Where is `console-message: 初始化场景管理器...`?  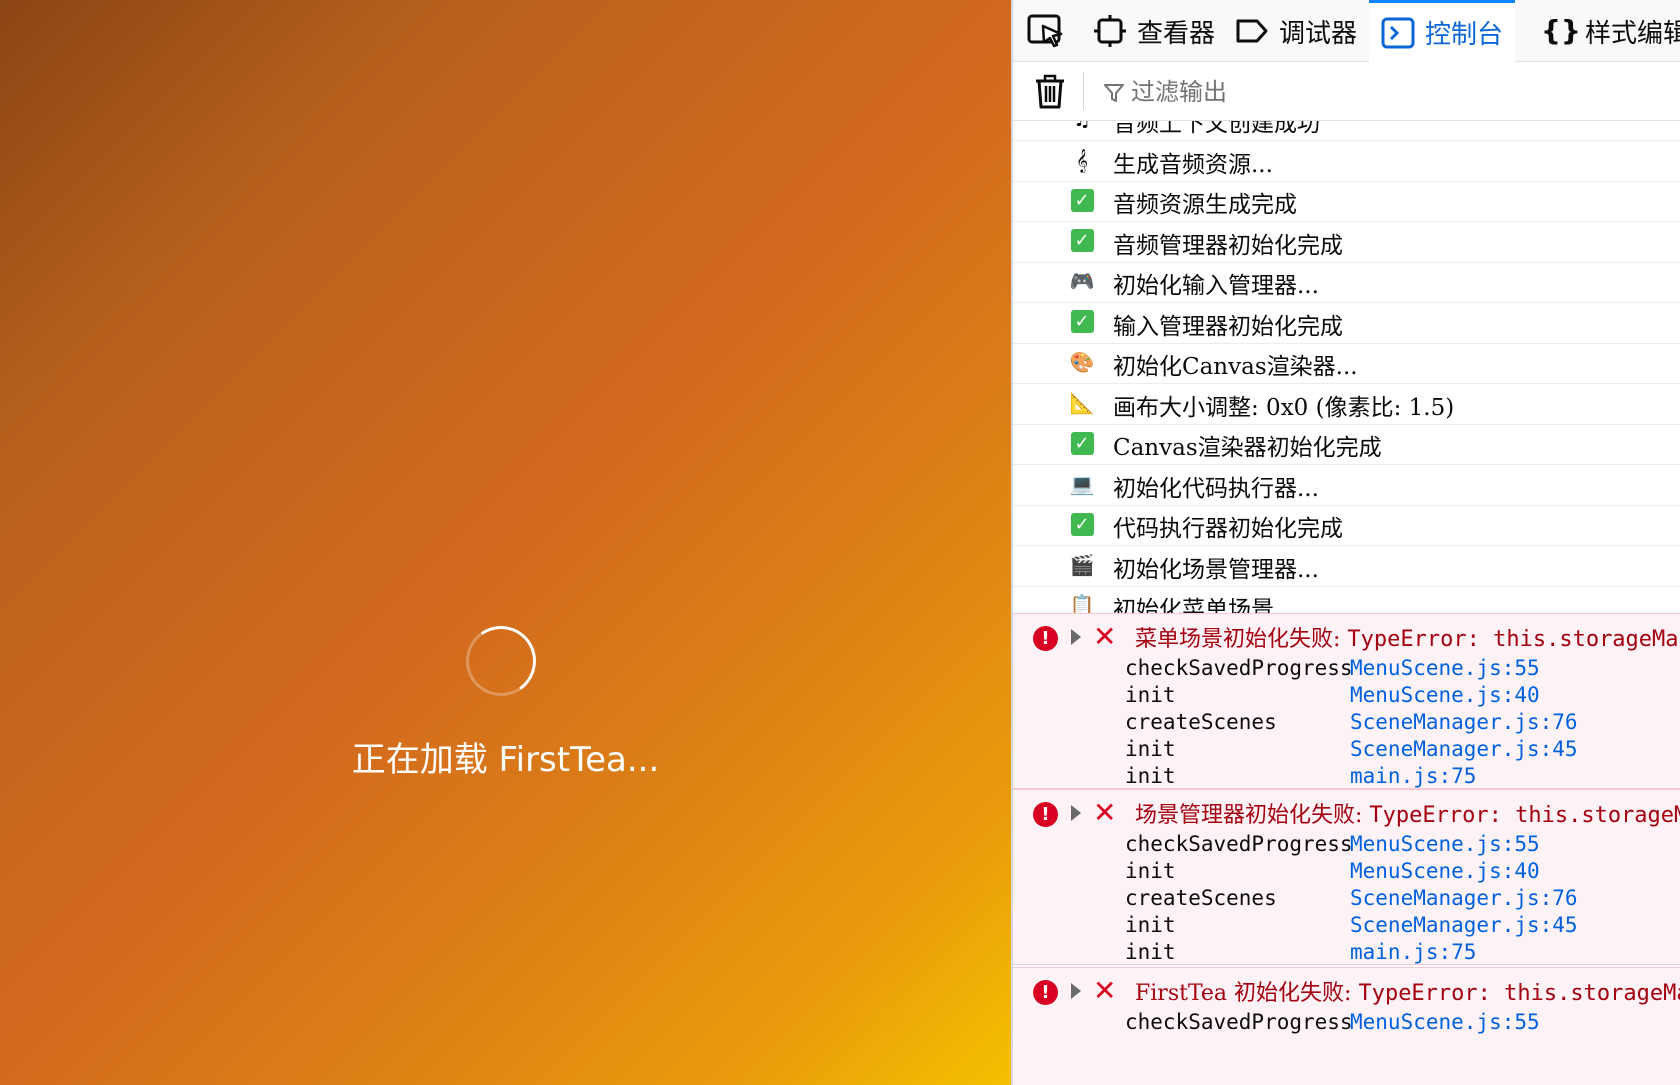
console-message: 初始化场景管理器... is located at coordinates (1216, 569).